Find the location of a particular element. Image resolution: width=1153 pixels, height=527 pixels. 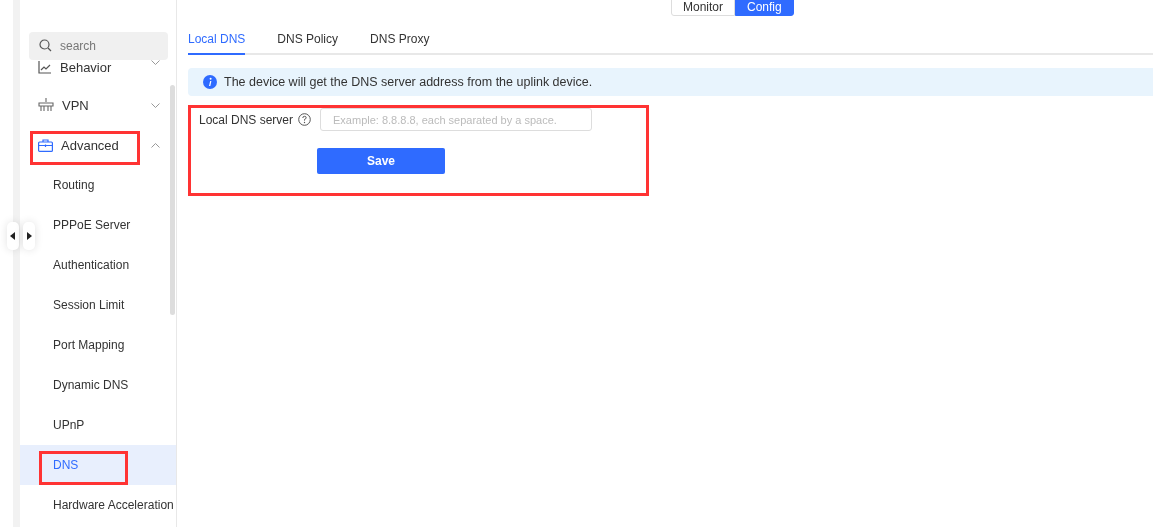

line-chart-icon is located at coordinates (45, 67).